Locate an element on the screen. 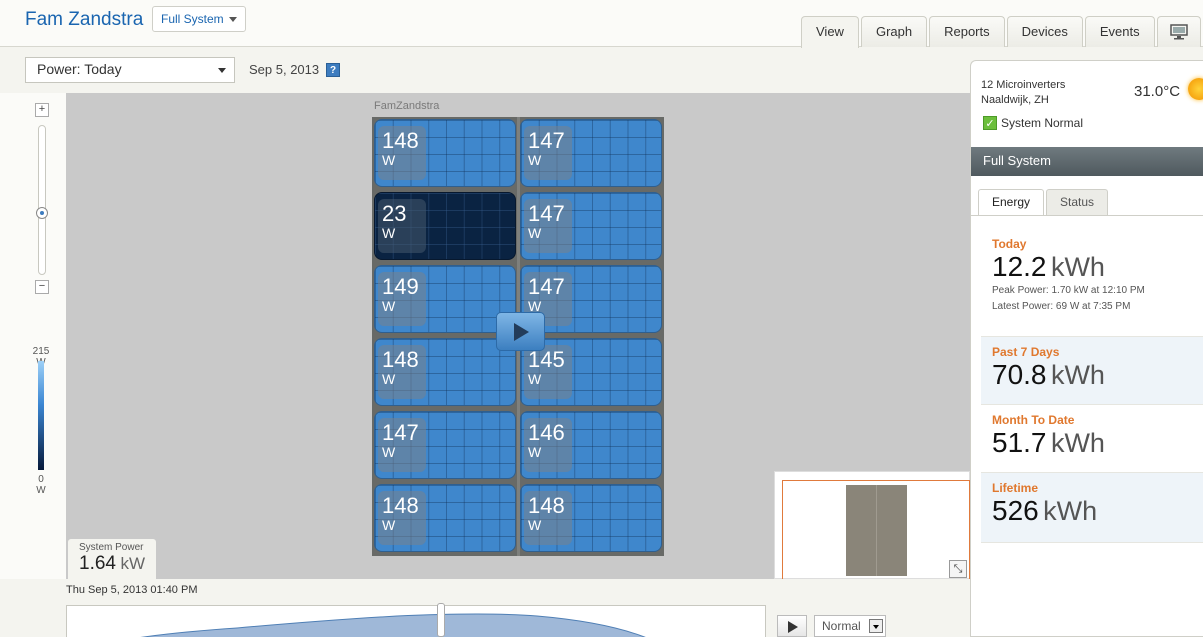 The height and width of the screenshot is (637, 1203). peak-power: Peak Power: 1.70 kW at 12:10 PM is located at coordinates (1068, 290).